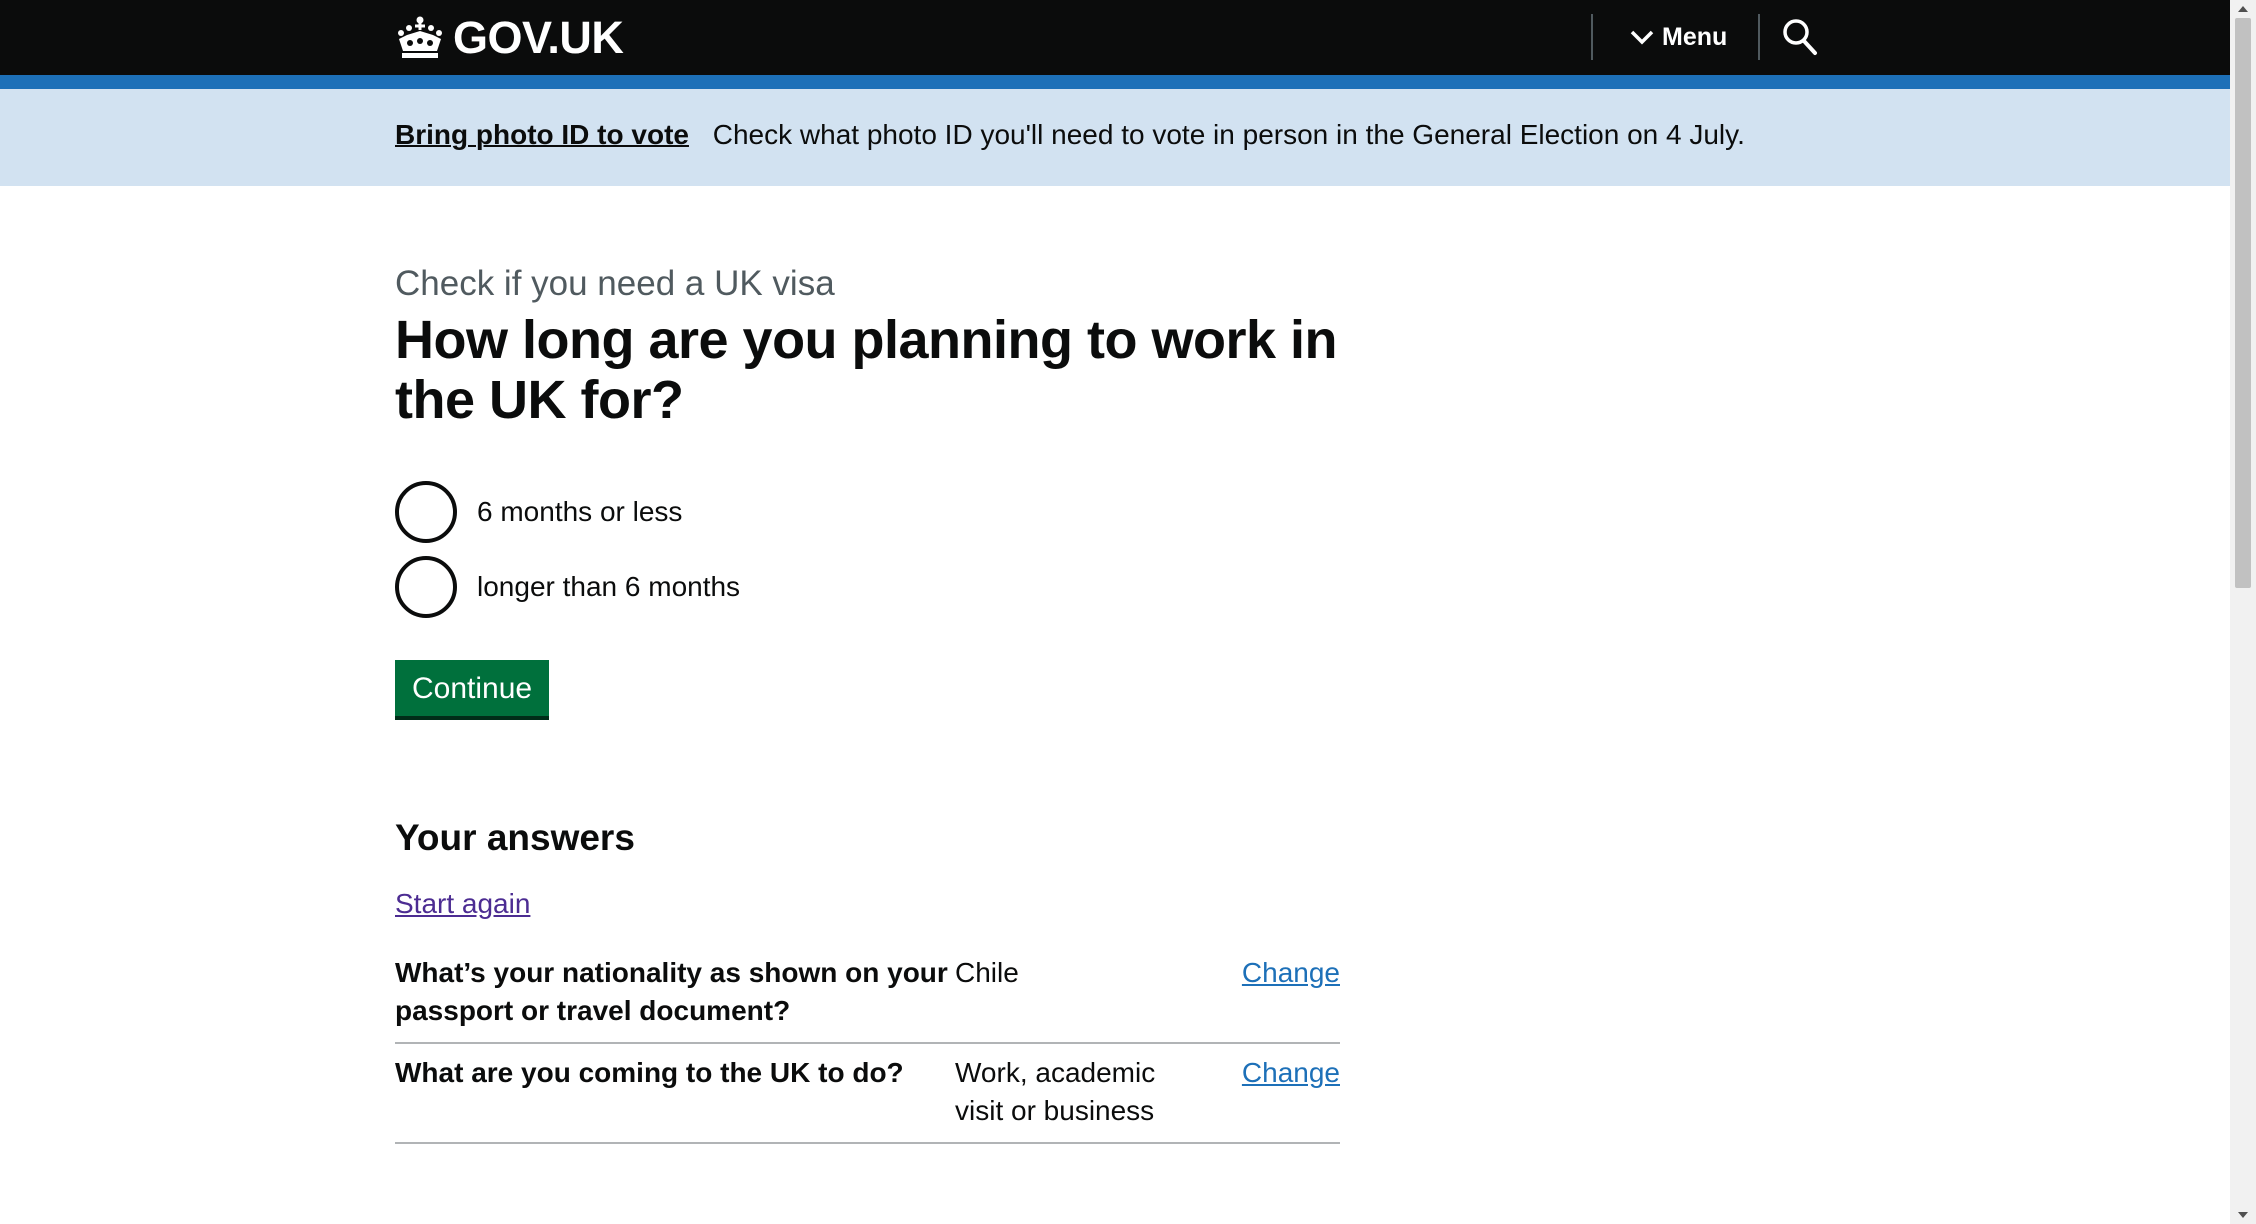  I want to click on search-icon, so click(1800, 37).